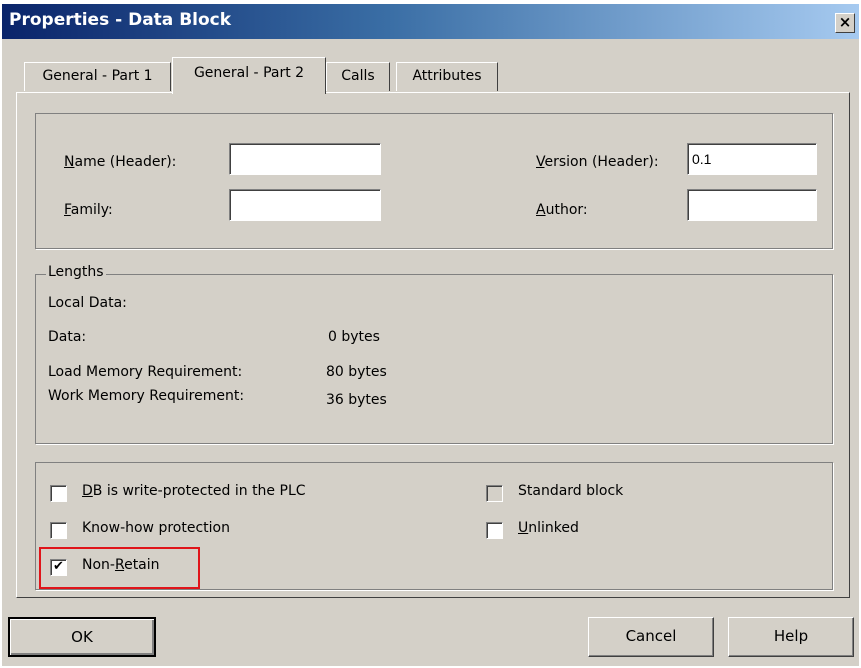  What do you see at coordinates (249, 73) in the screenshot?
I see `tab-label: General - Part 2` at bounding box center [249, 73].